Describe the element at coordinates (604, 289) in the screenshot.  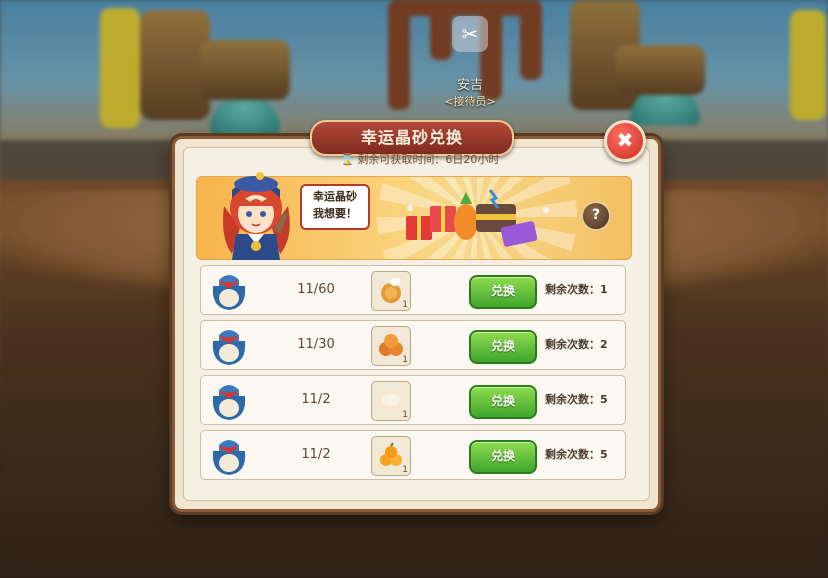
I see `remaining-value: 1` at that location.